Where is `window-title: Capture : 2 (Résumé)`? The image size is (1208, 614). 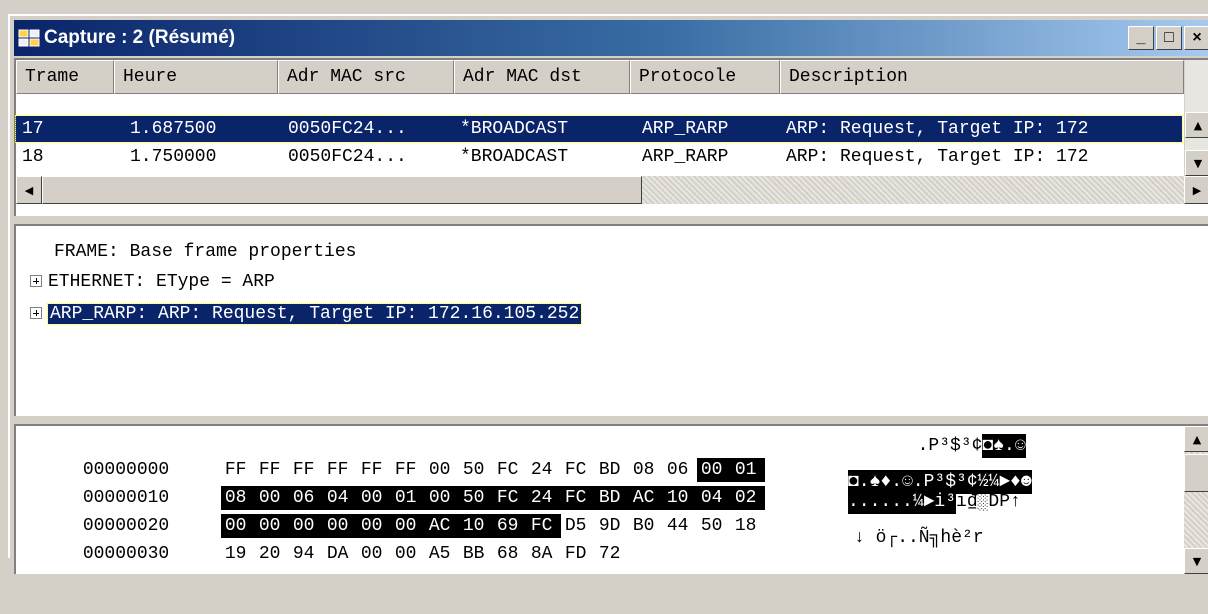
window-title: Capture : 2 (Résumé) is located at coordinates (140, 37).